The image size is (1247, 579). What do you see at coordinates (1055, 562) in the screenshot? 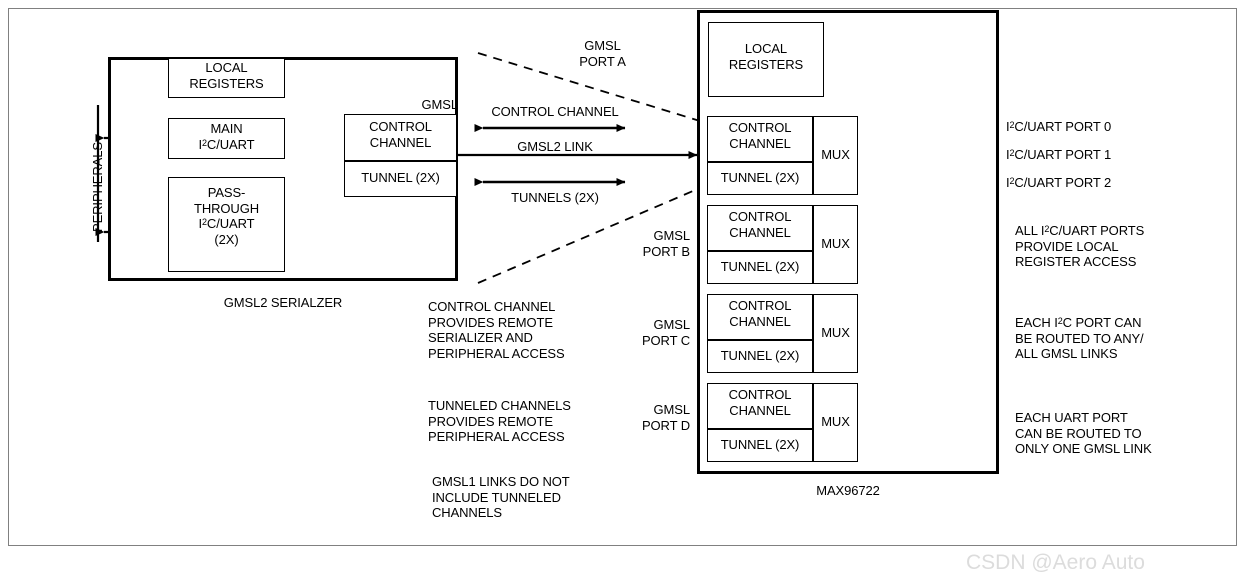
I see `watermark: CSDN @Aero Auto` at bounding box center [1055, 562].